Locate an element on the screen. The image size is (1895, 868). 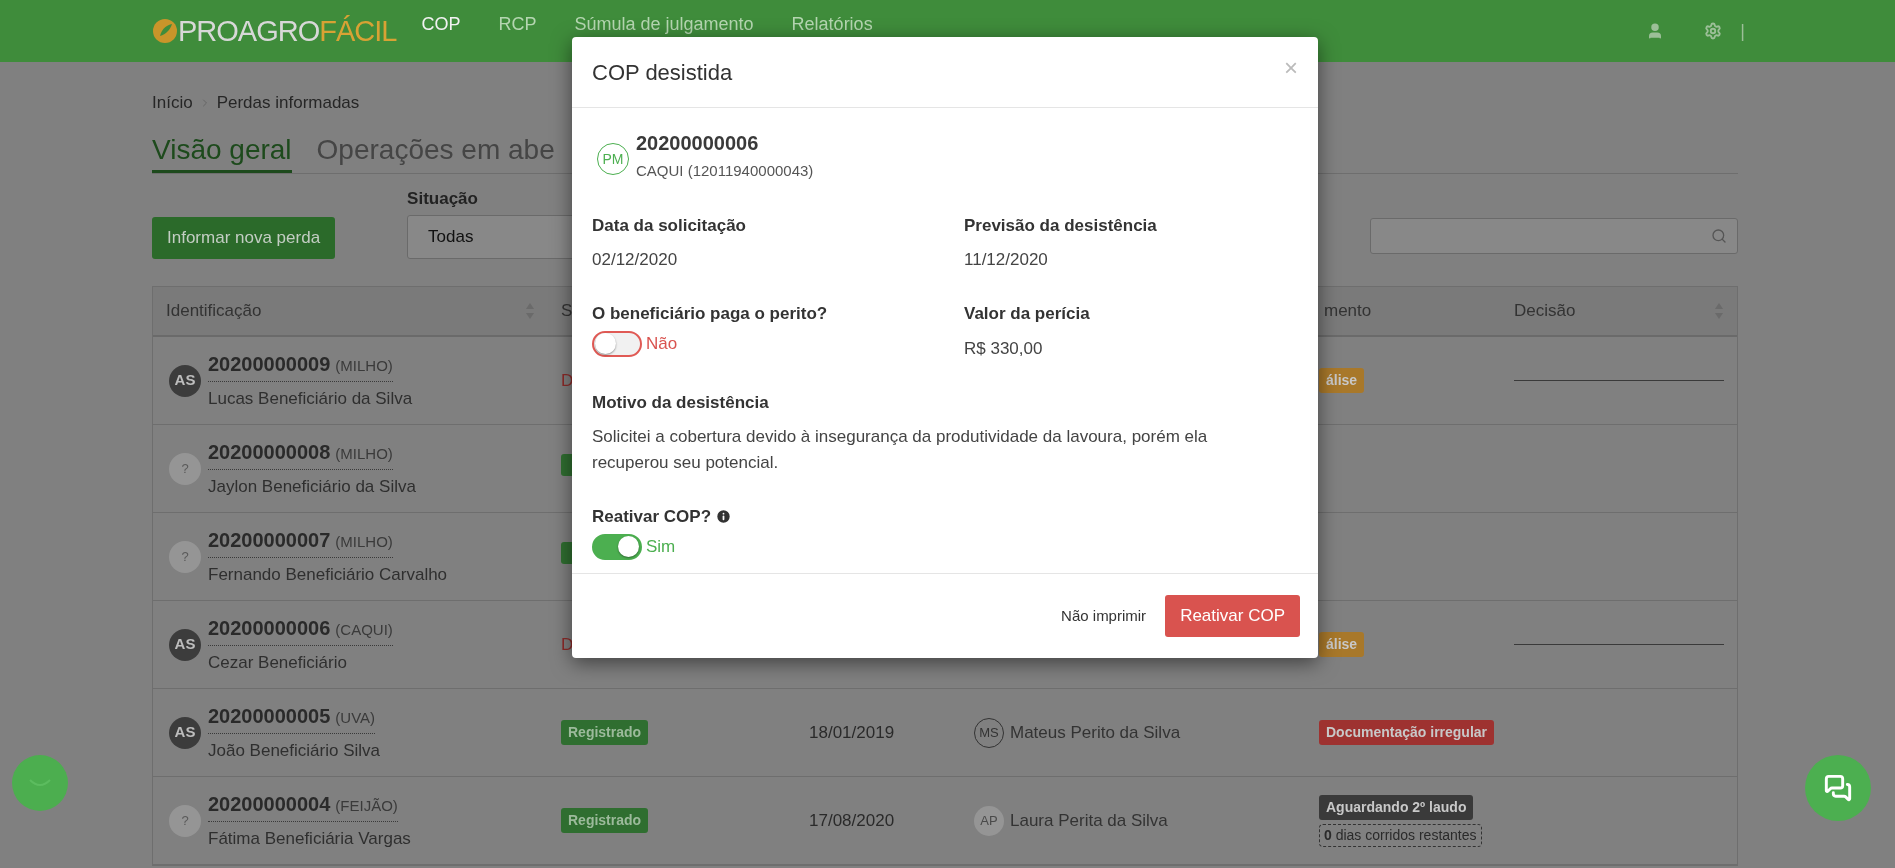
field-value: Solicitei a cobertura devido à insegurança da produtividade da lavoura, porém ela recuperou seu potencial. is located at coordinates (900, 450).